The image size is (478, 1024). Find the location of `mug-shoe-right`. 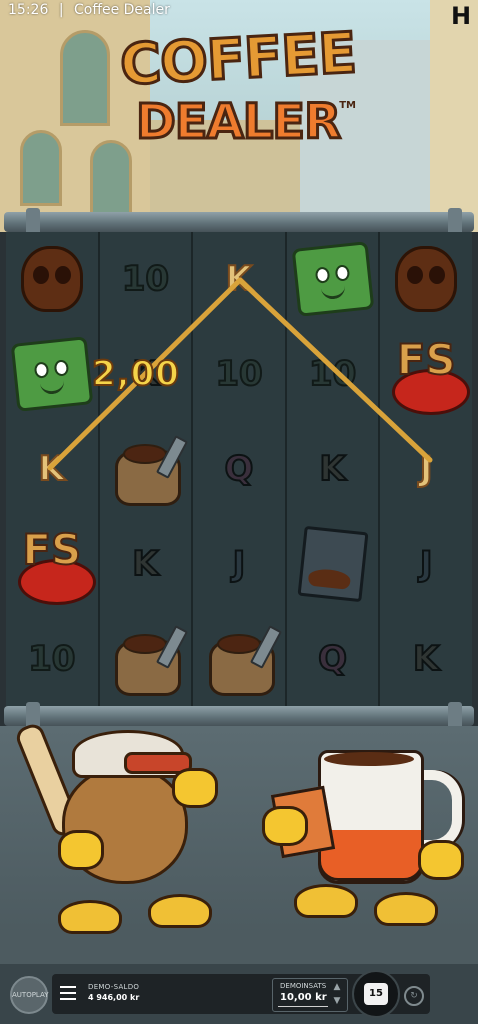

mug-shoe-right is located at coordinates (406, 909).